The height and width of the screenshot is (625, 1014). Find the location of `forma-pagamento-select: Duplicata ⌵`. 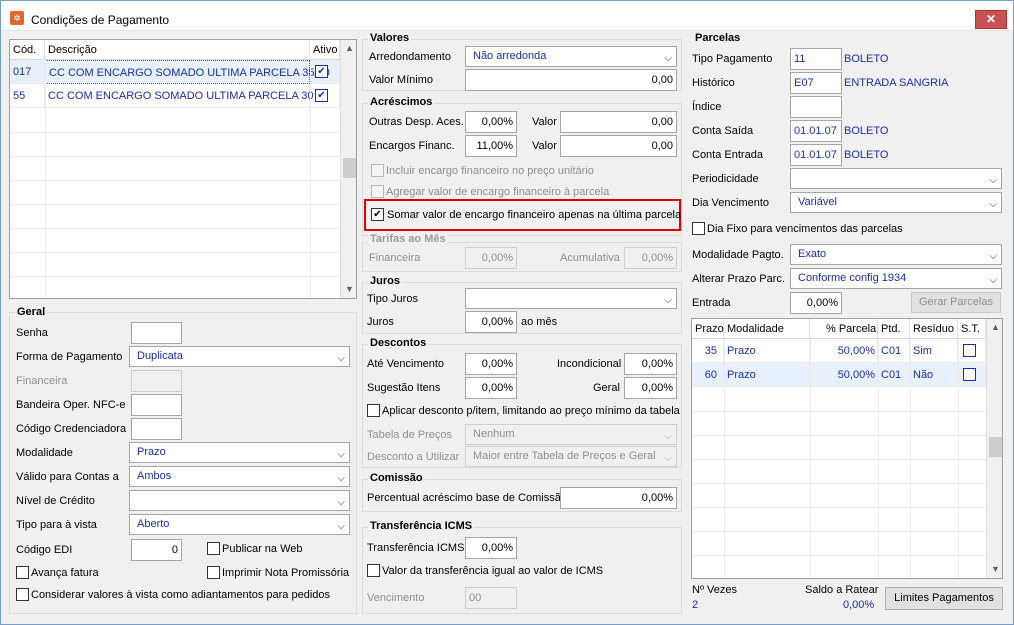

forma-pagamento-select: Duplicata ⌵ is located at coordinates (239, 356).